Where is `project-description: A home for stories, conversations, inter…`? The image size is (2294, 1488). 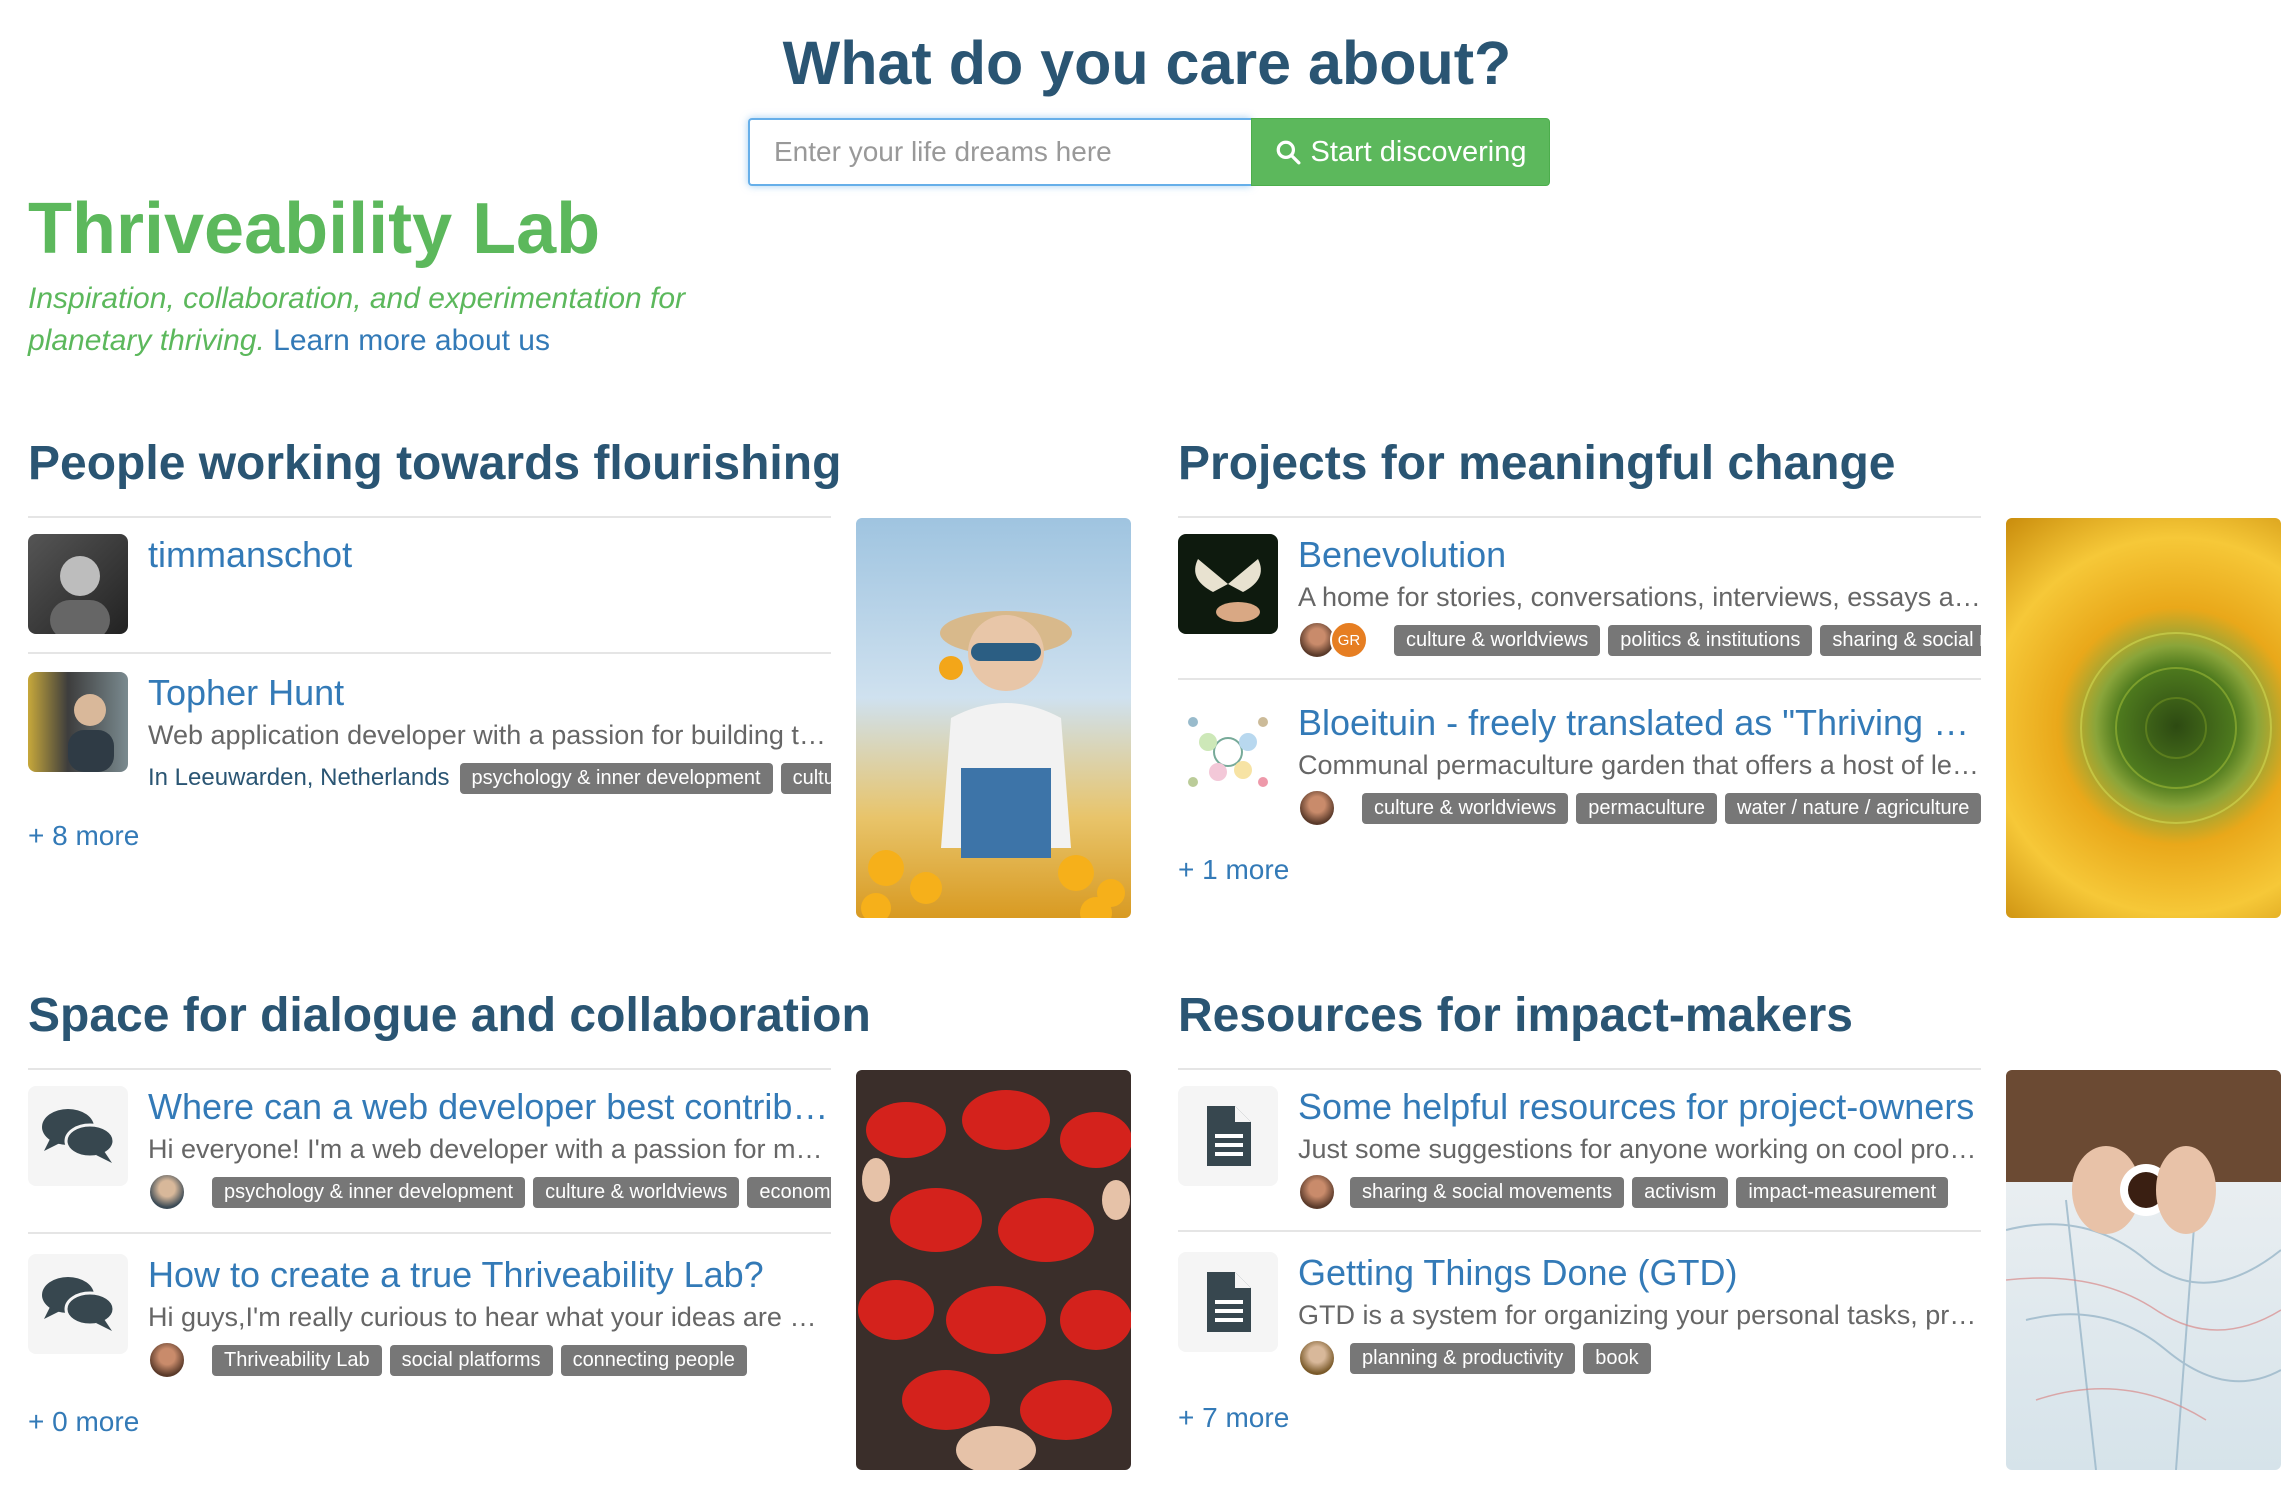 project-description: A home for stories, conversations, inter… is located at coordinates (1639, 597).